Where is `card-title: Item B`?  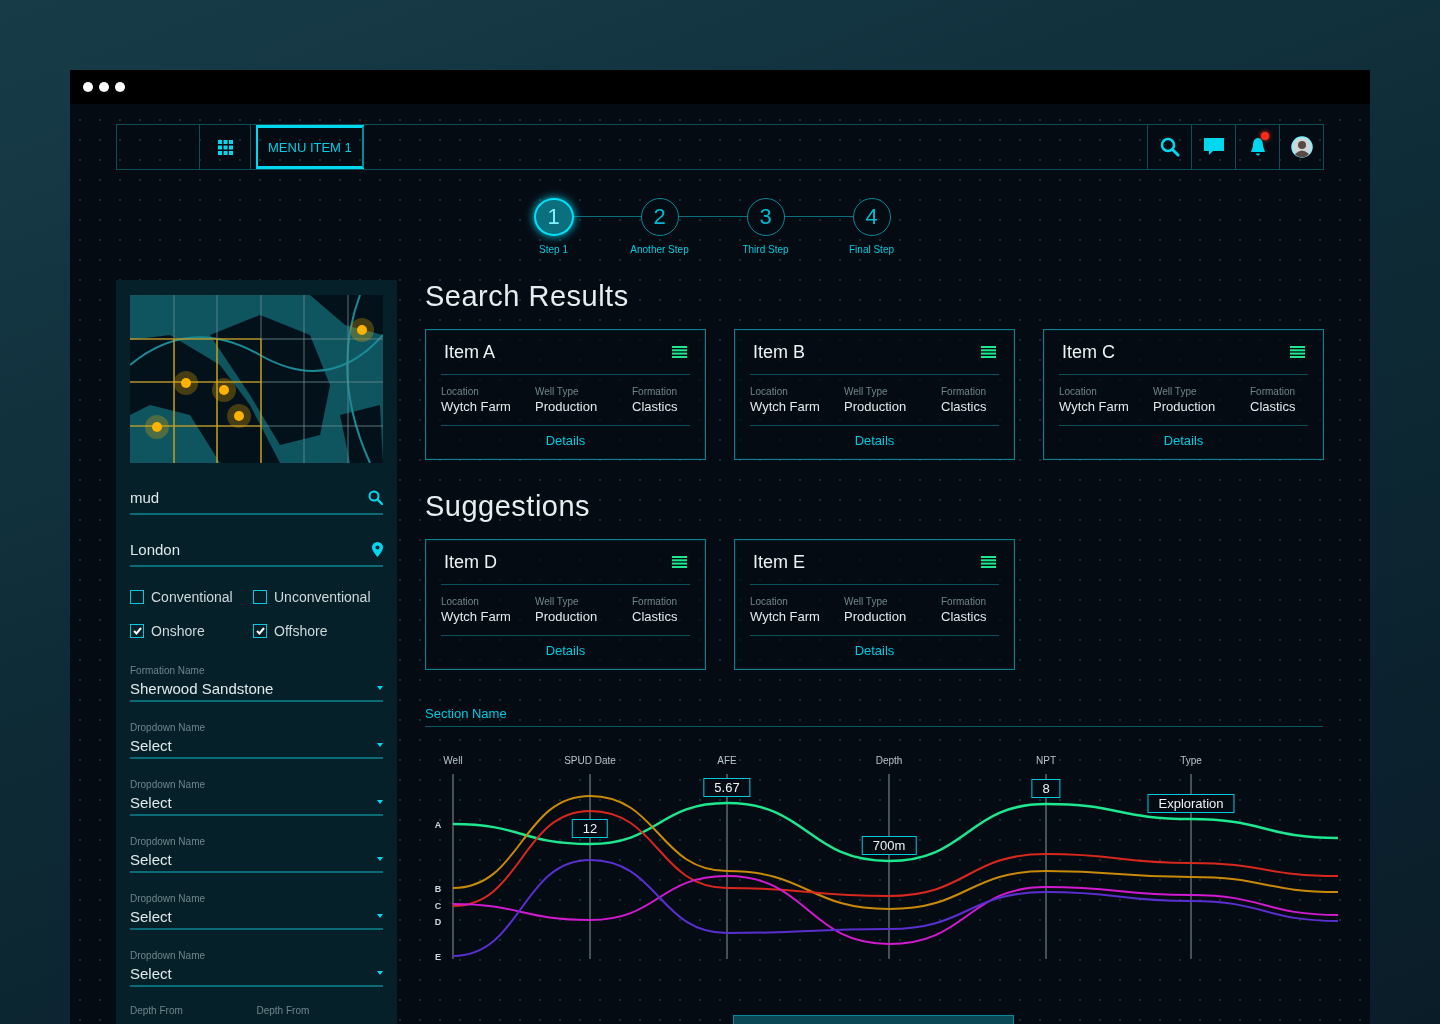
card-title: Item B is located at coordinates (779, 352).